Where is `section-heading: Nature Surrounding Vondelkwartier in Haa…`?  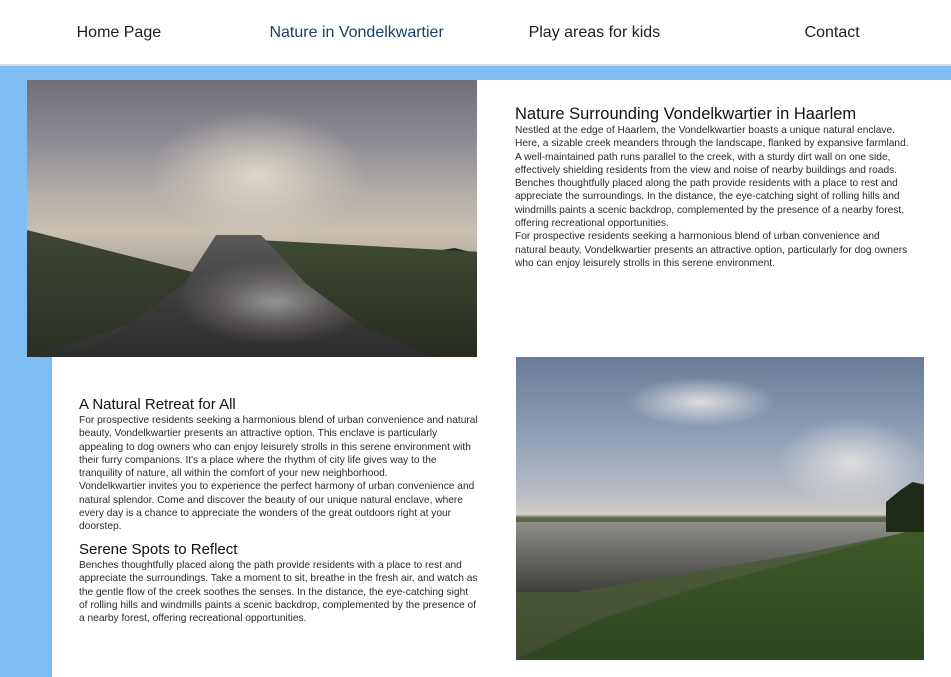
section-heading: Nature Surrounding Vondelkwartier in Haa… is located at coordinates (686, 114).